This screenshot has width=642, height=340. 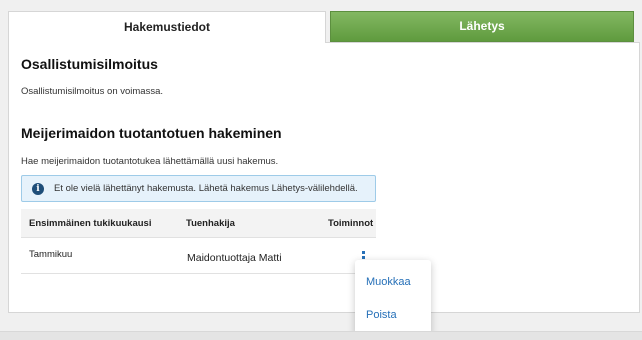 I want to click on section-title-osallistumisilmoitus: Osallistumisilmoitus, so click(x=89, y=64).